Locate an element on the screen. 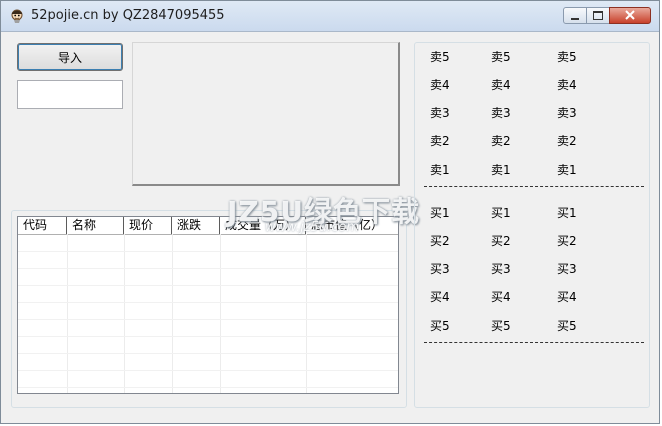  import-button-label: 导入 is located at coordinates (69, 57).